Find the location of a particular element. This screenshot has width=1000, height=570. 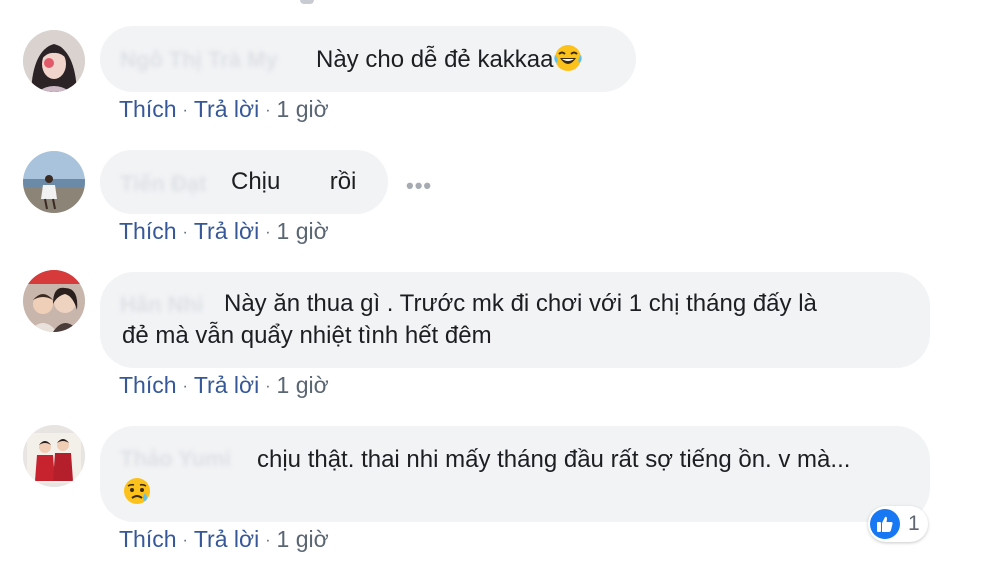

comment-author: Tiến Đạt is located at coordinates (163, 184).